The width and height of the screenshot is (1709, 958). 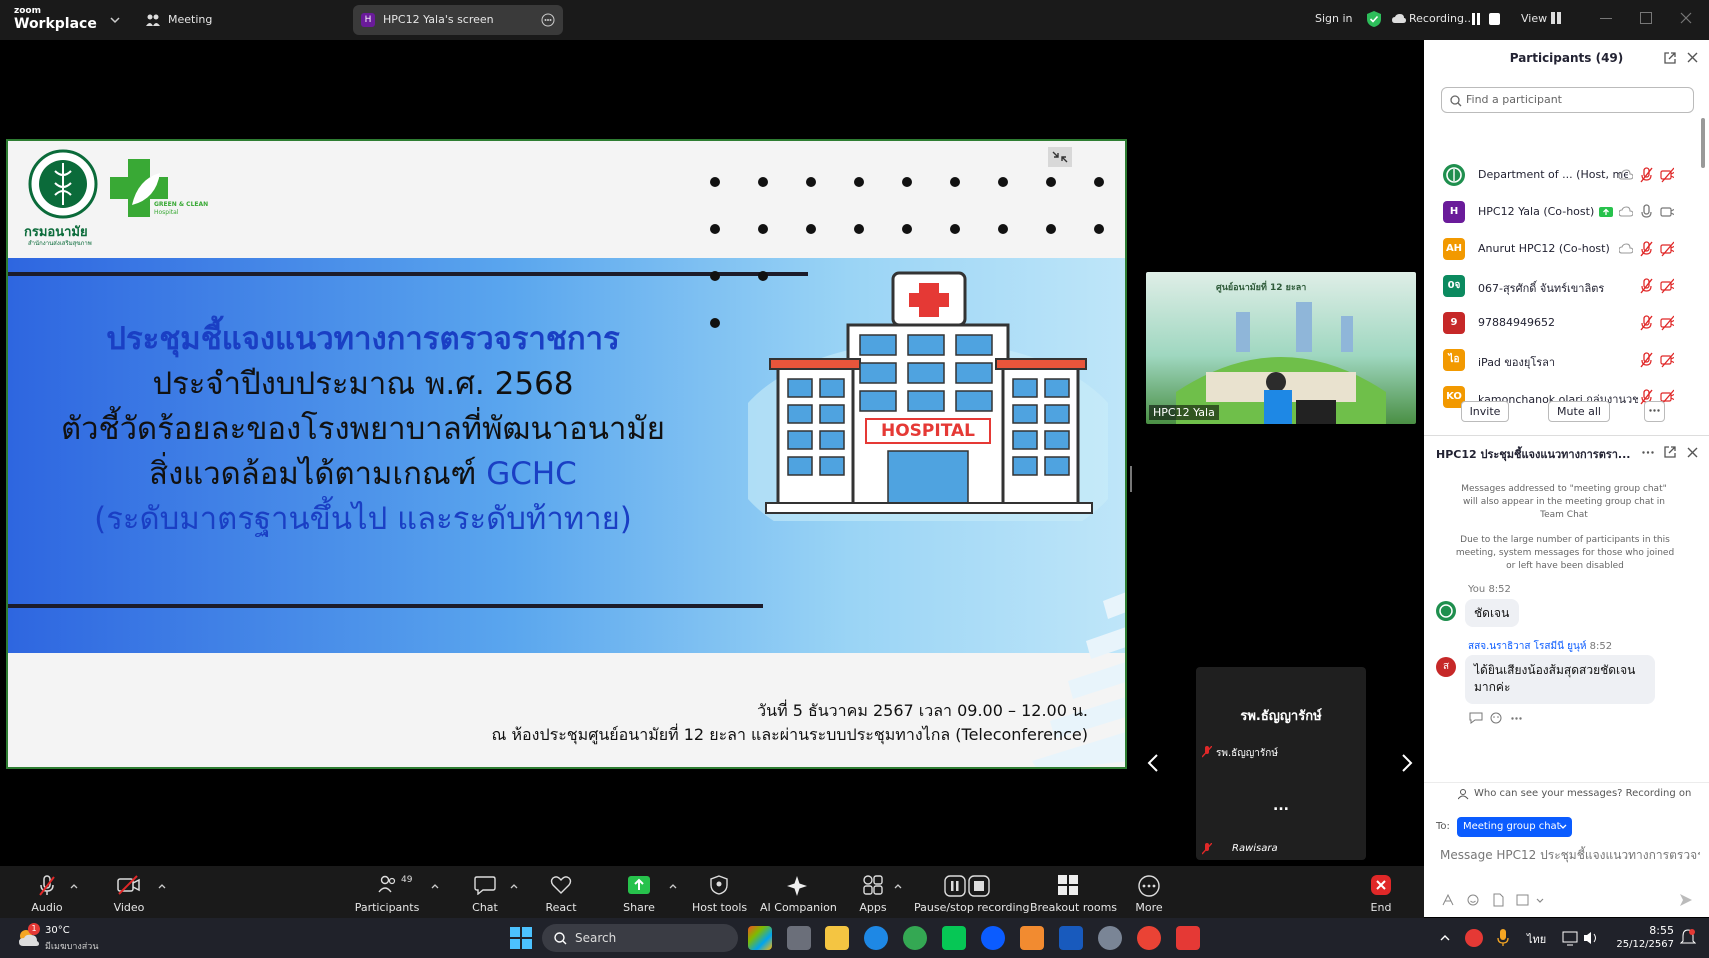 I want to click on apps-button: Apps, so click(x=873, y=892).